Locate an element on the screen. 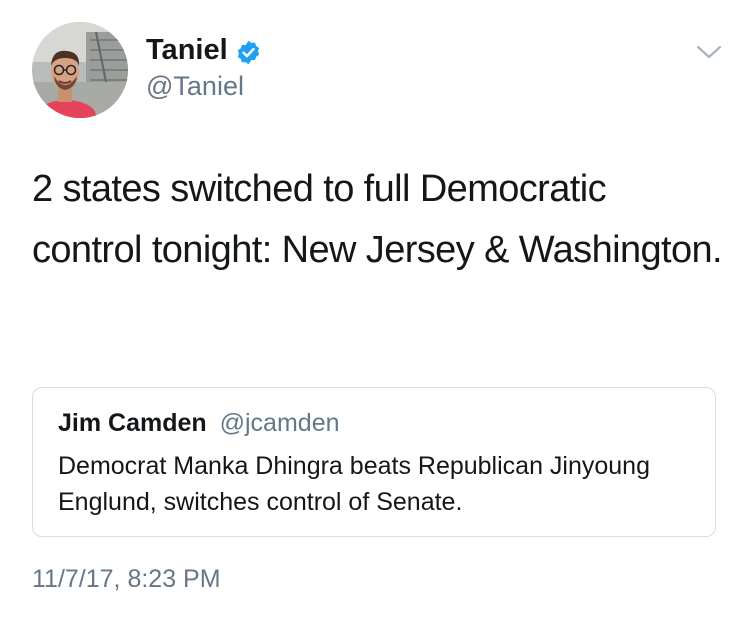  verified-badge-icon is located at coordinates (248, 50).